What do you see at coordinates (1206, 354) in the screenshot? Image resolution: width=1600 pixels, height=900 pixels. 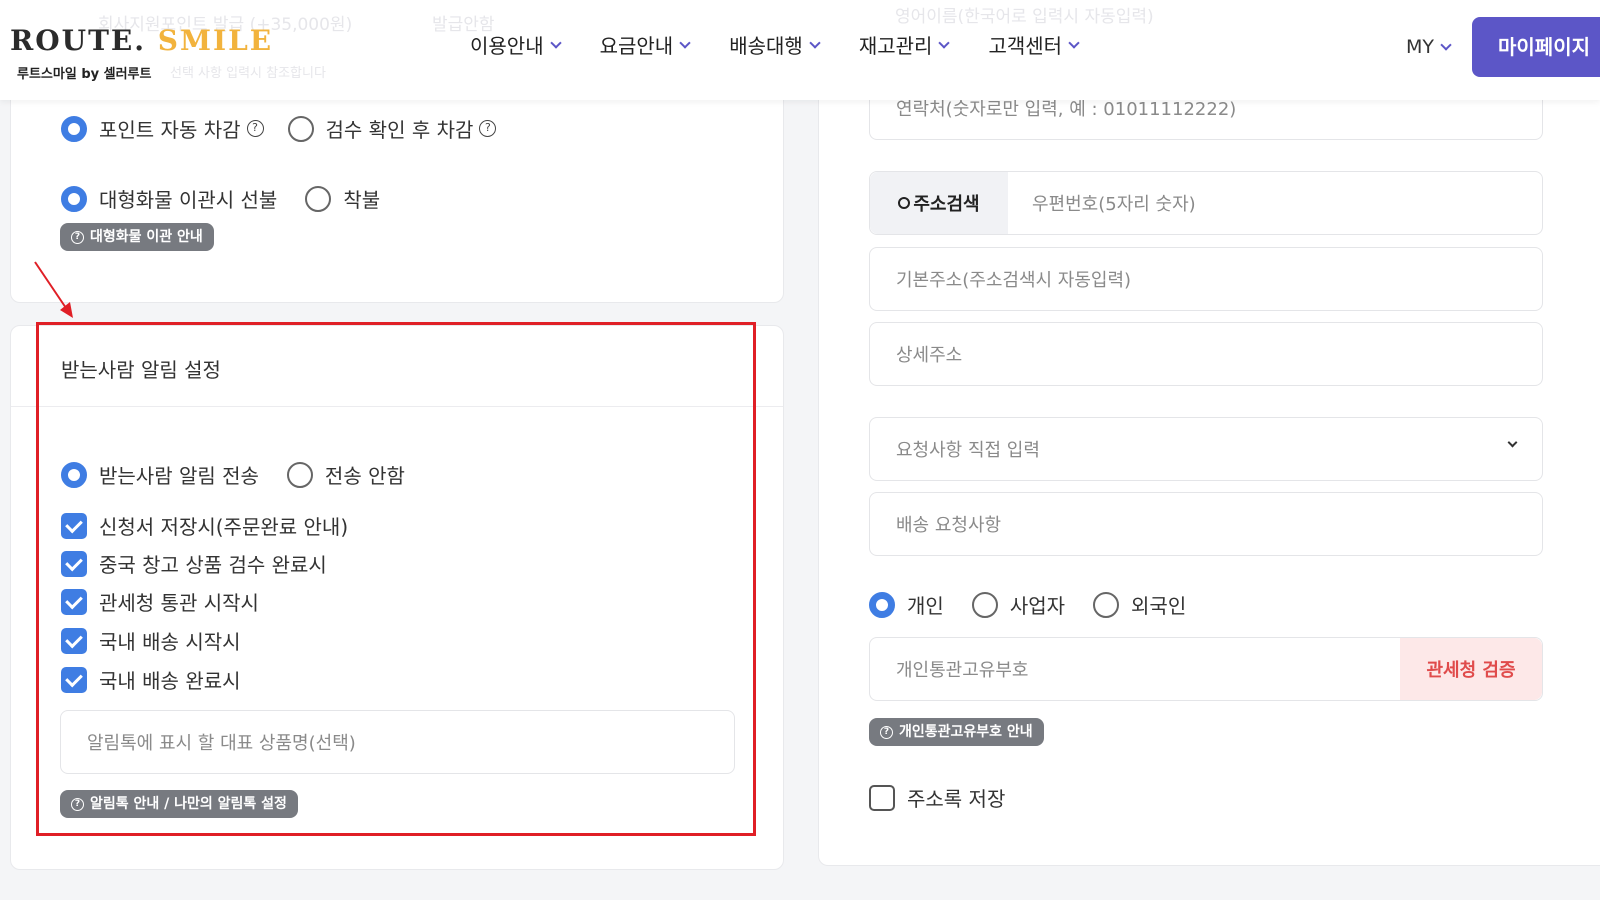 I see `detail-address-input: 상세주소` at bounding box center [1206, 354].